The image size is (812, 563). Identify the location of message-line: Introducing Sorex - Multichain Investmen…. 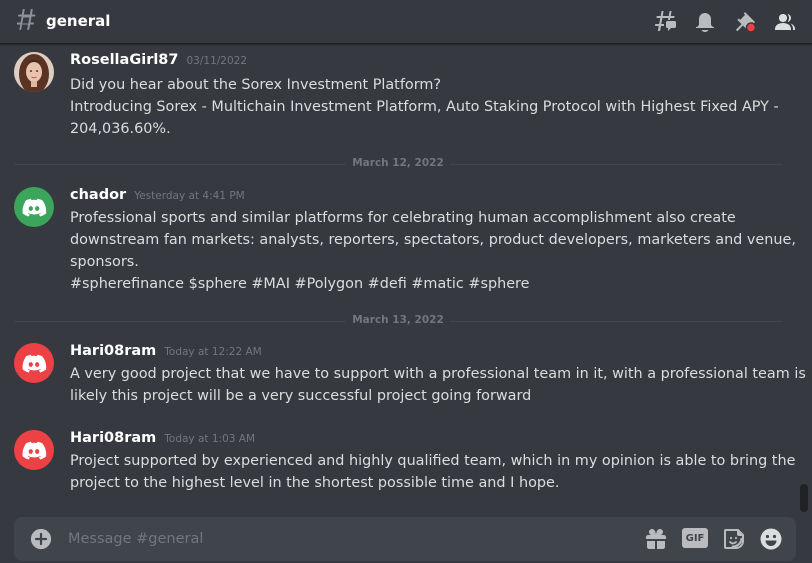
(424, 107).